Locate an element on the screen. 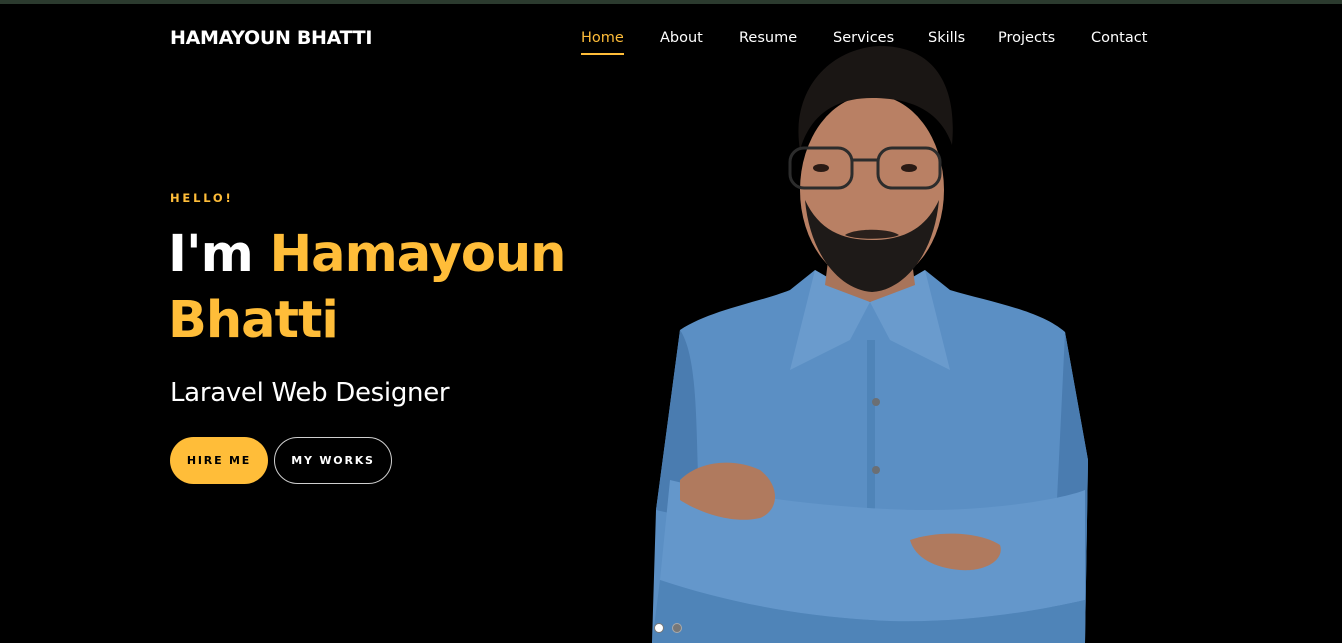 The width and height of the screenshot is (1342, 643). my-works-button: MY WORKS is located at coordinates (333, 460).